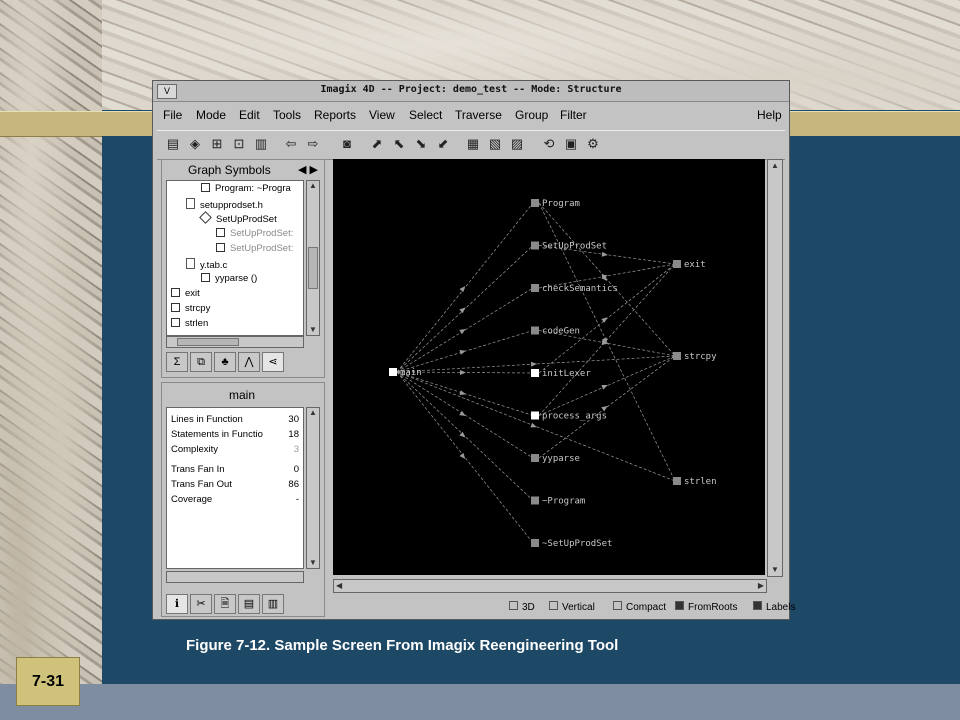  I want to click on back-icon: ⇦, so click(291, 144).